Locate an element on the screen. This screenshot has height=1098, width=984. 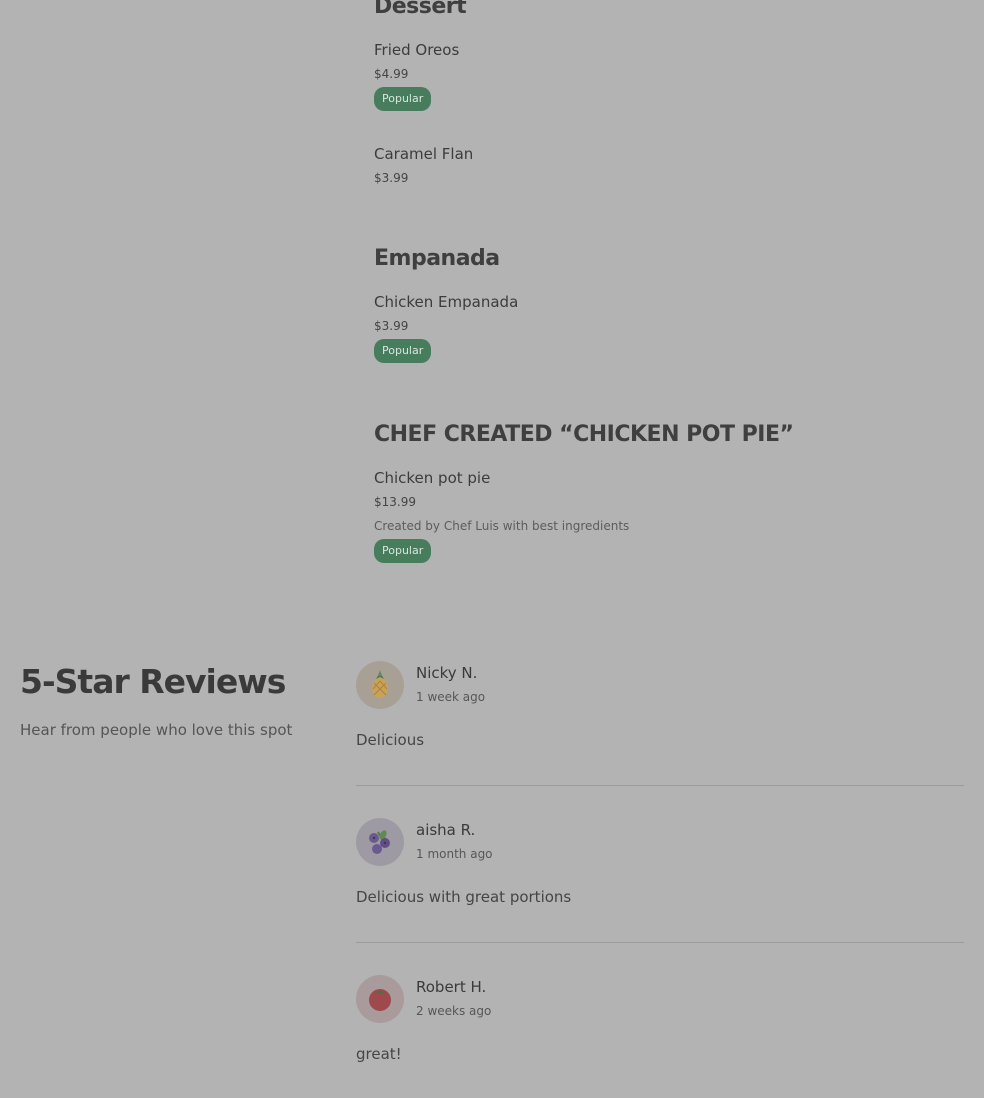
item-price: $13.99 is located at coordinates (395, 502).